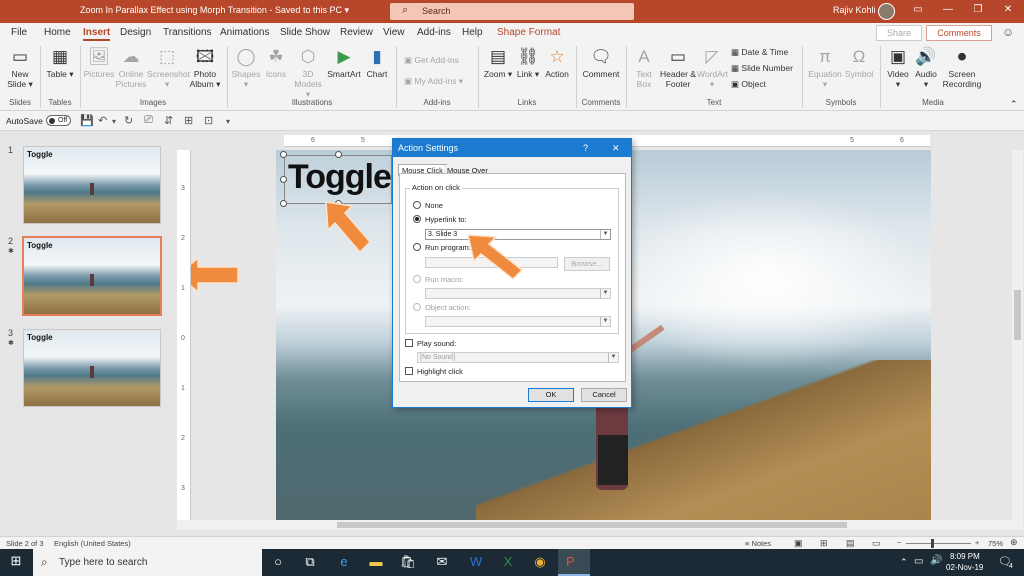 The height and width of the screenshot is (576, 1024). What do you see at coordinates (798, 543) in the screenshot?
I see `normal-view-icon: ▣` at bounding box center [798, 543].